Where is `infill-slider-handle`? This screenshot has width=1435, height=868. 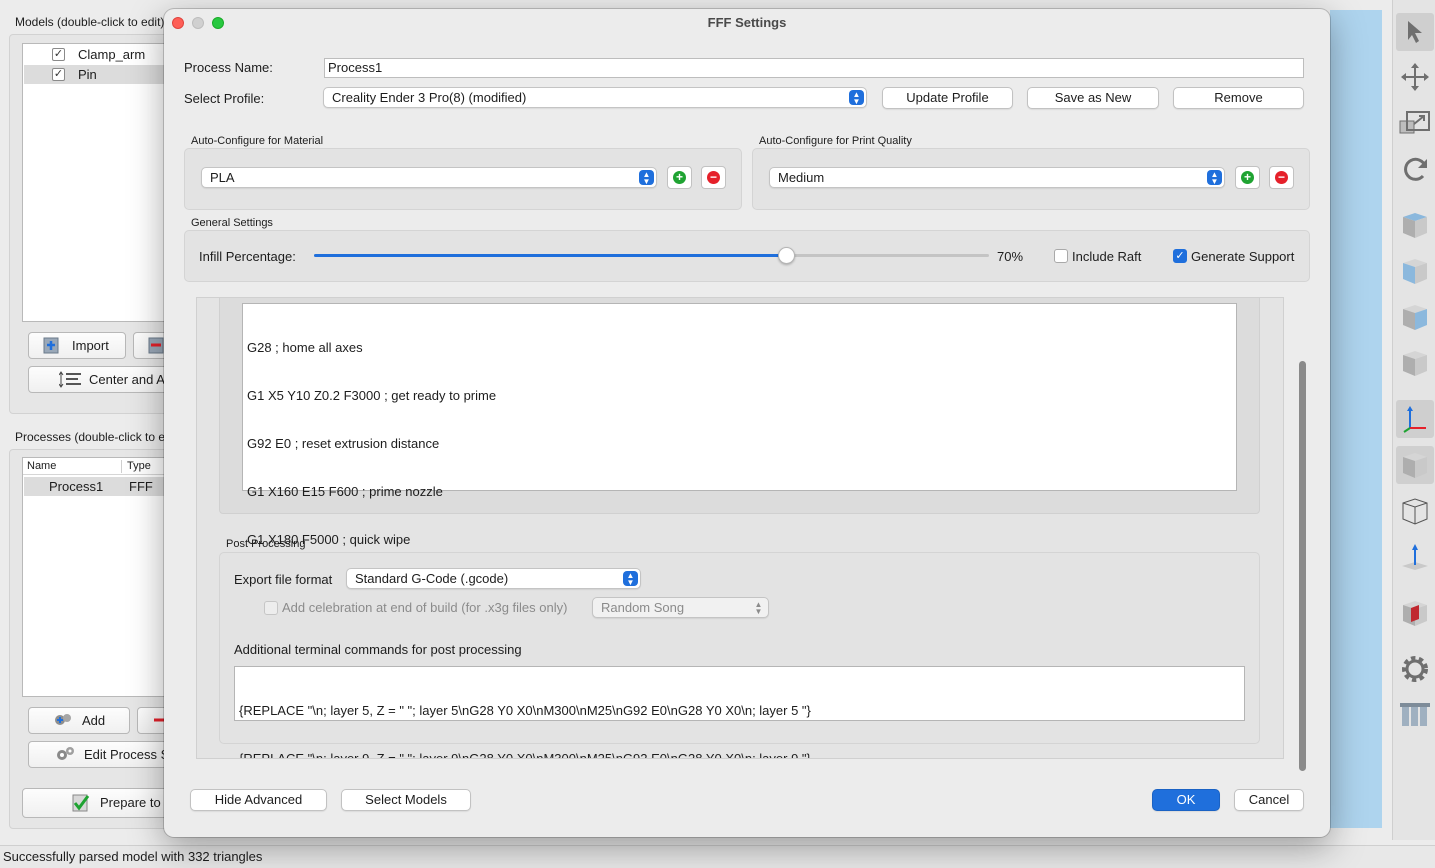 infill-slider-handle is located at coordinates (786, 255).